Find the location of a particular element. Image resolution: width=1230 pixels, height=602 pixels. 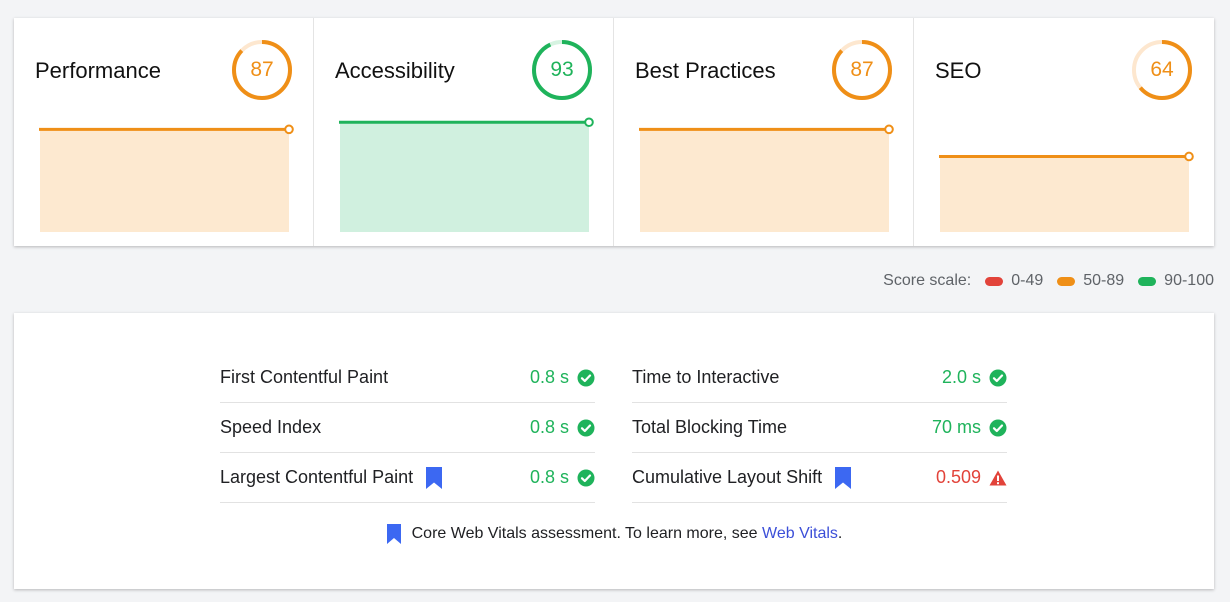

score-value: 64 is located at coordinates (1162, 69).